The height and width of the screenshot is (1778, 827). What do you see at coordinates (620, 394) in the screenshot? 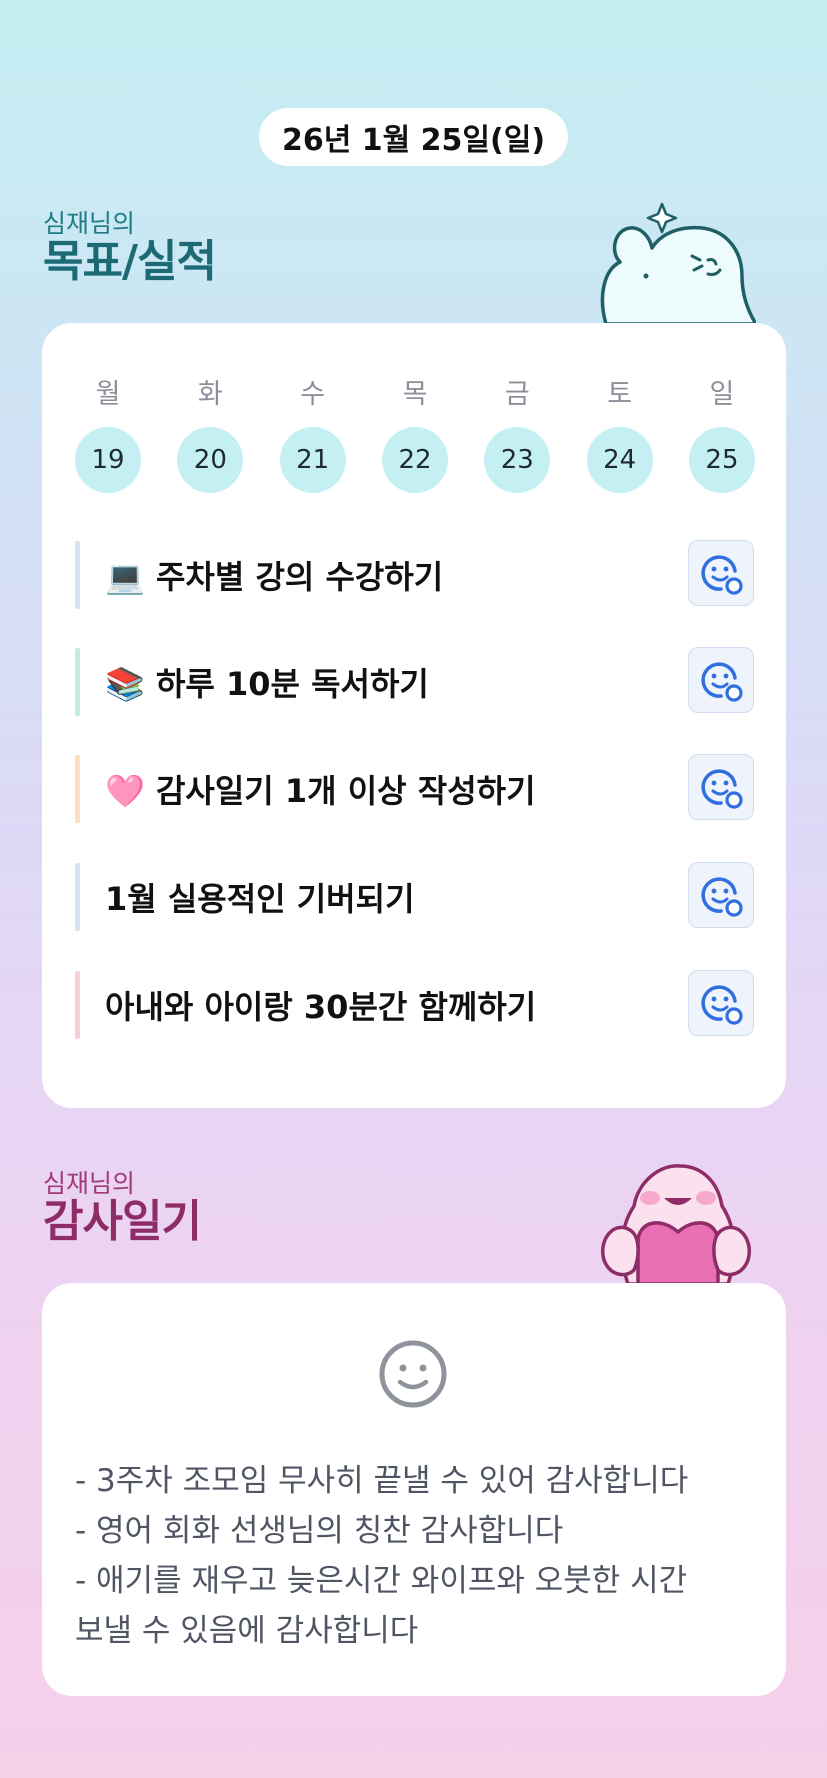
I see `day-name: 토` at bounding box center [620, 394].